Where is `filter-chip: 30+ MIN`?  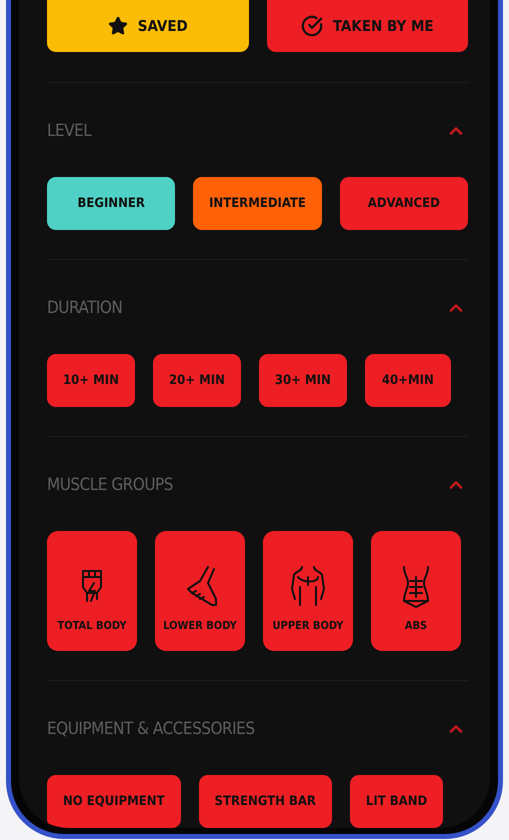 filter-chip: 30+ MIN is located at coordinates (302, 380).